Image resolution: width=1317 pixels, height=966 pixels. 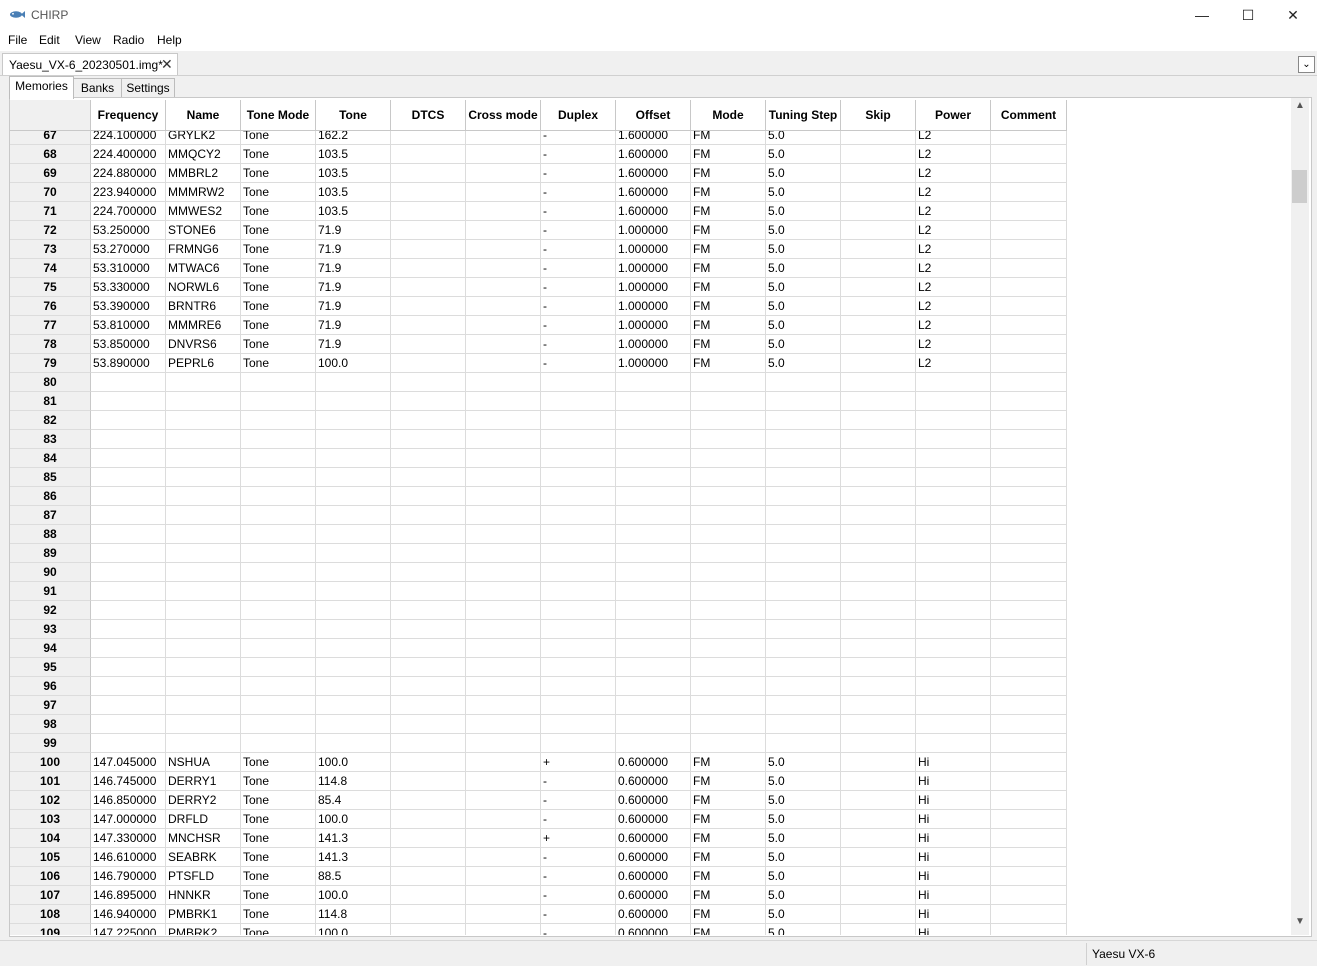 What do you see at coordinates (653, 325) in the screenshot?
I see `cell-offset: 1.000000` at bounding box center [653, 325].